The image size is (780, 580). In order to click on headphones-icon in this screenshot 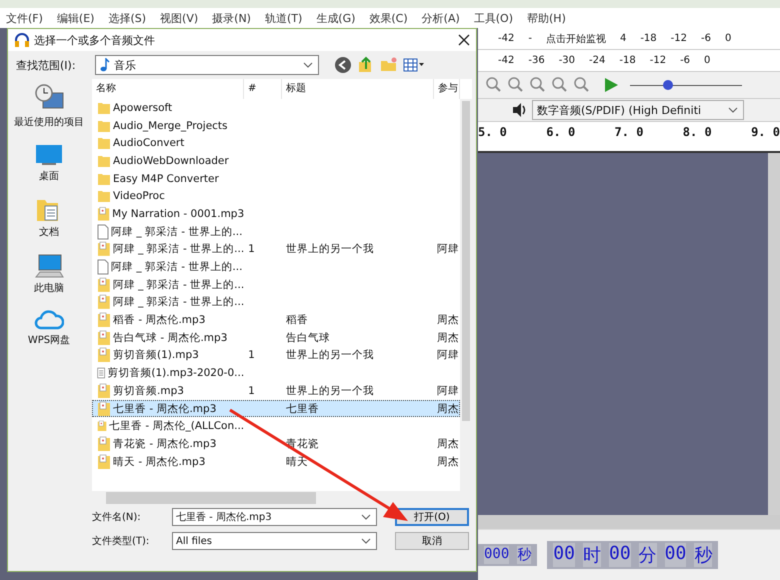, I will do `click(22, 40)`.